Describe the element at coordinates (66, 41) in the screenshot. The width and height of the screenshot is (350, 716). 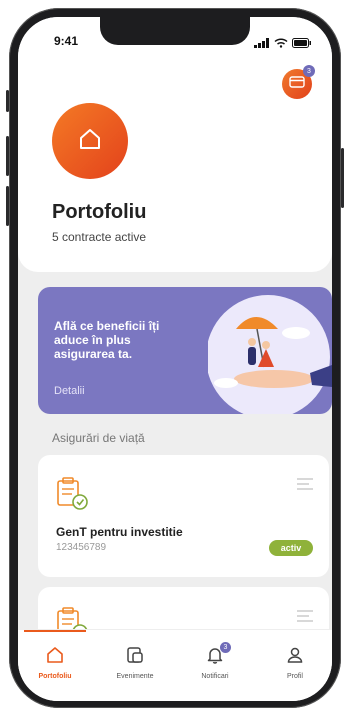
I see `status-time: 9:41` at that location.